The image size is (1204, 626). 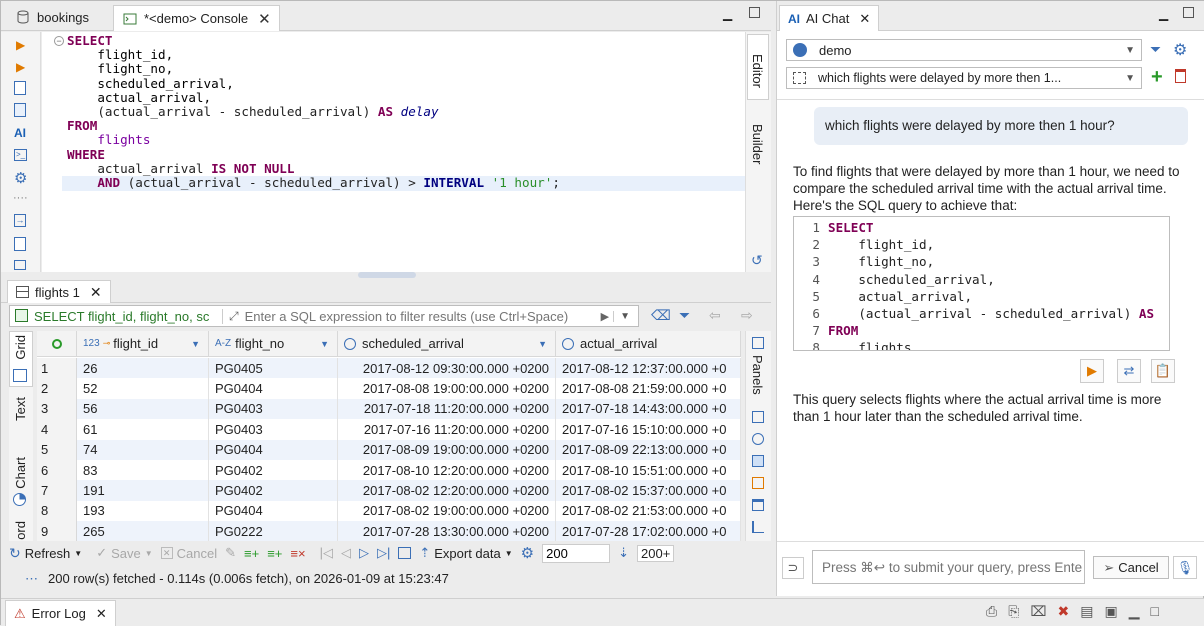 I want to click on tab-record-label: ord, so click(x=20, y=530).